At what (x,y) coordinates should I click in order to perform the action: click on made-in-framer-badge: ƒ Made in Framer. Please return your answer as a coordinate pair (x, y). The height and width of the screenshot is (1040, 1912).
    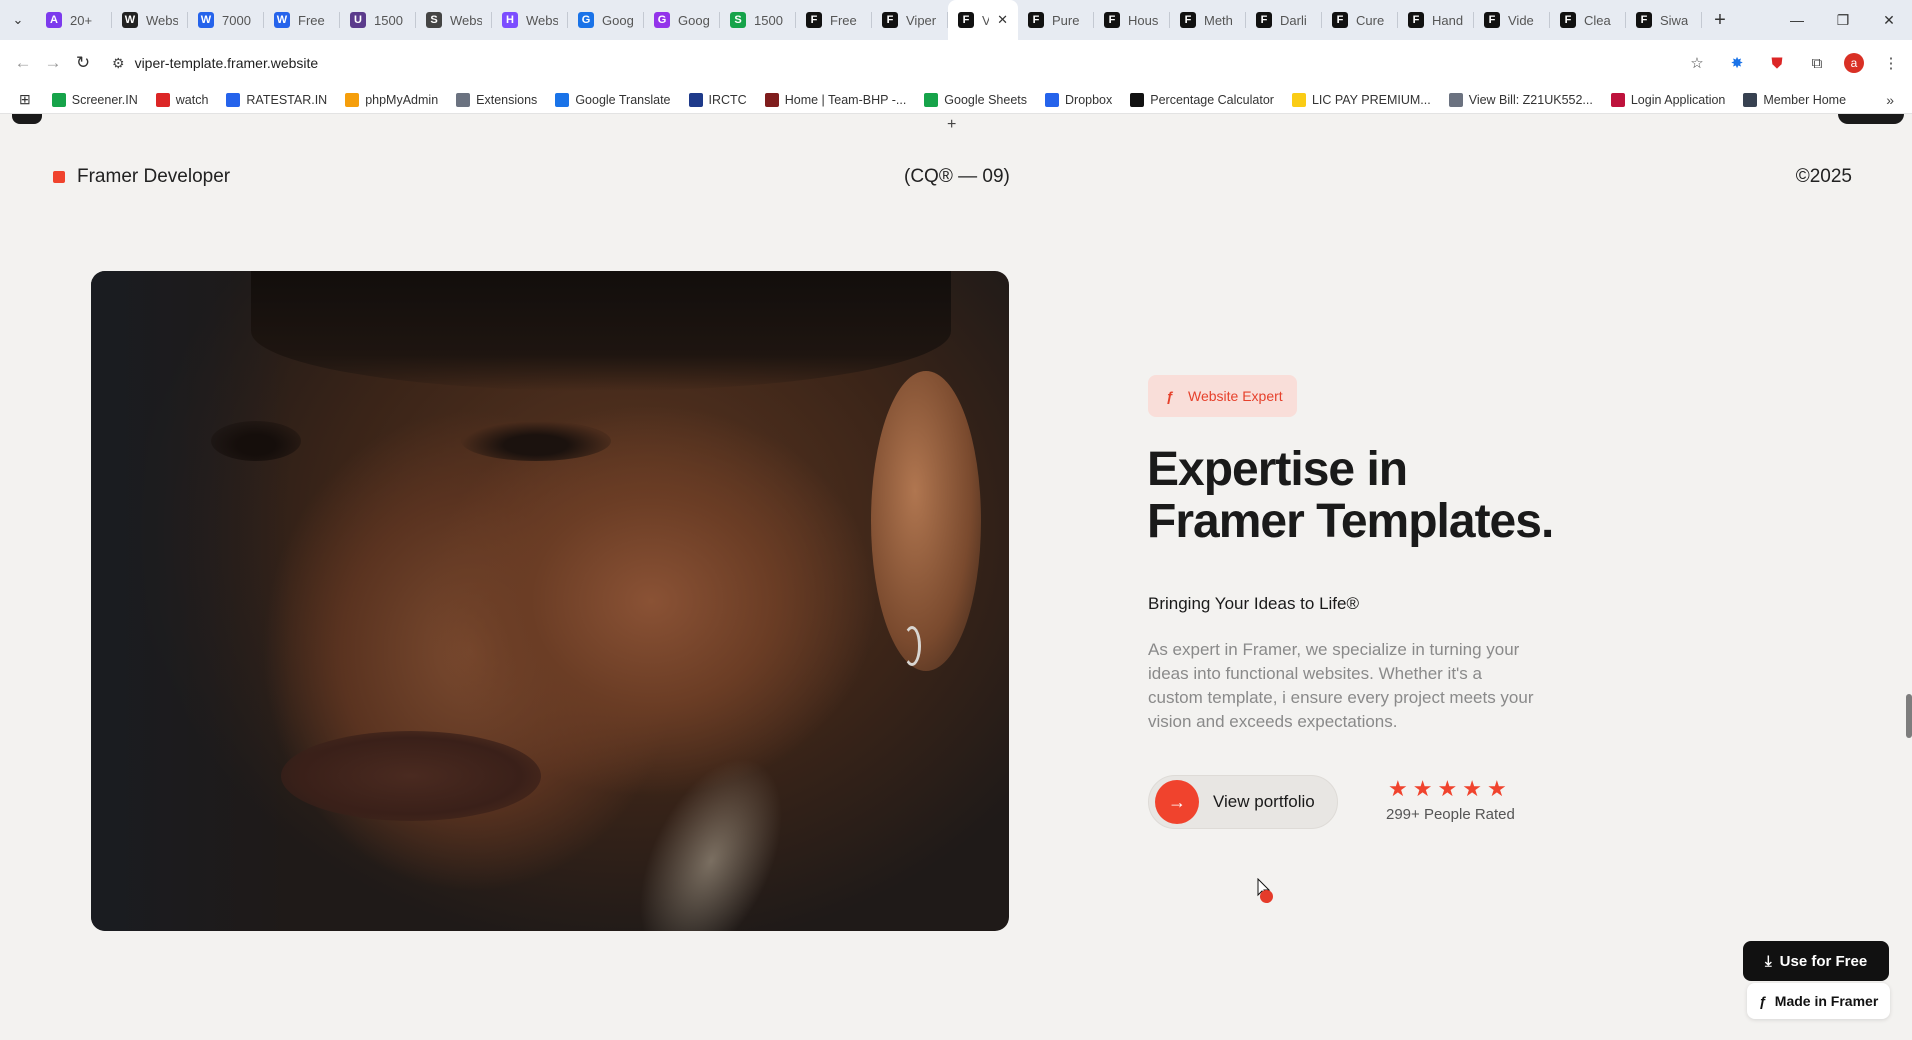
    Looking at the image, I should click on (1819, 1001).